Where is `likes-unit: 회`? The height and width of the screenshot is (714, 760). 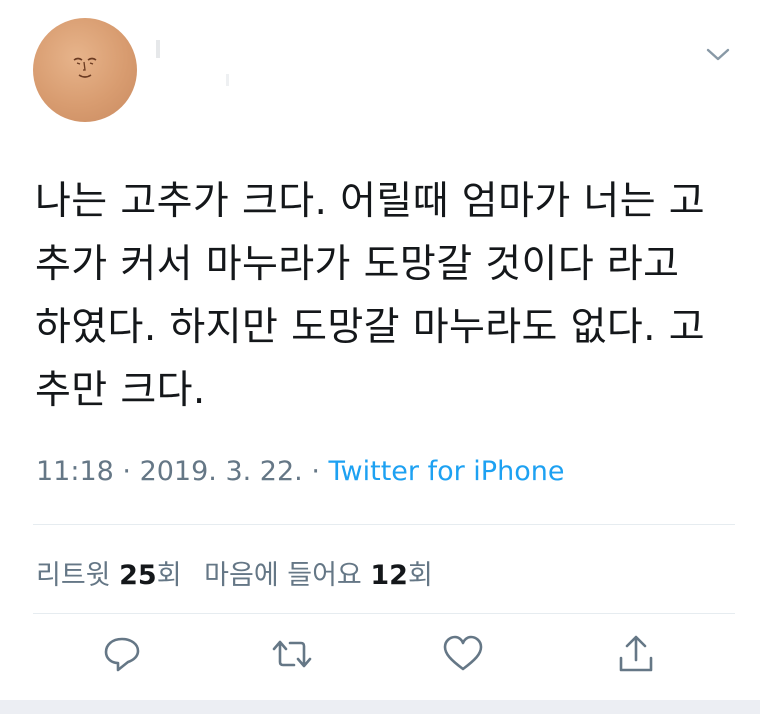 likes-unit: 회 is located at coordinates (420, 575).